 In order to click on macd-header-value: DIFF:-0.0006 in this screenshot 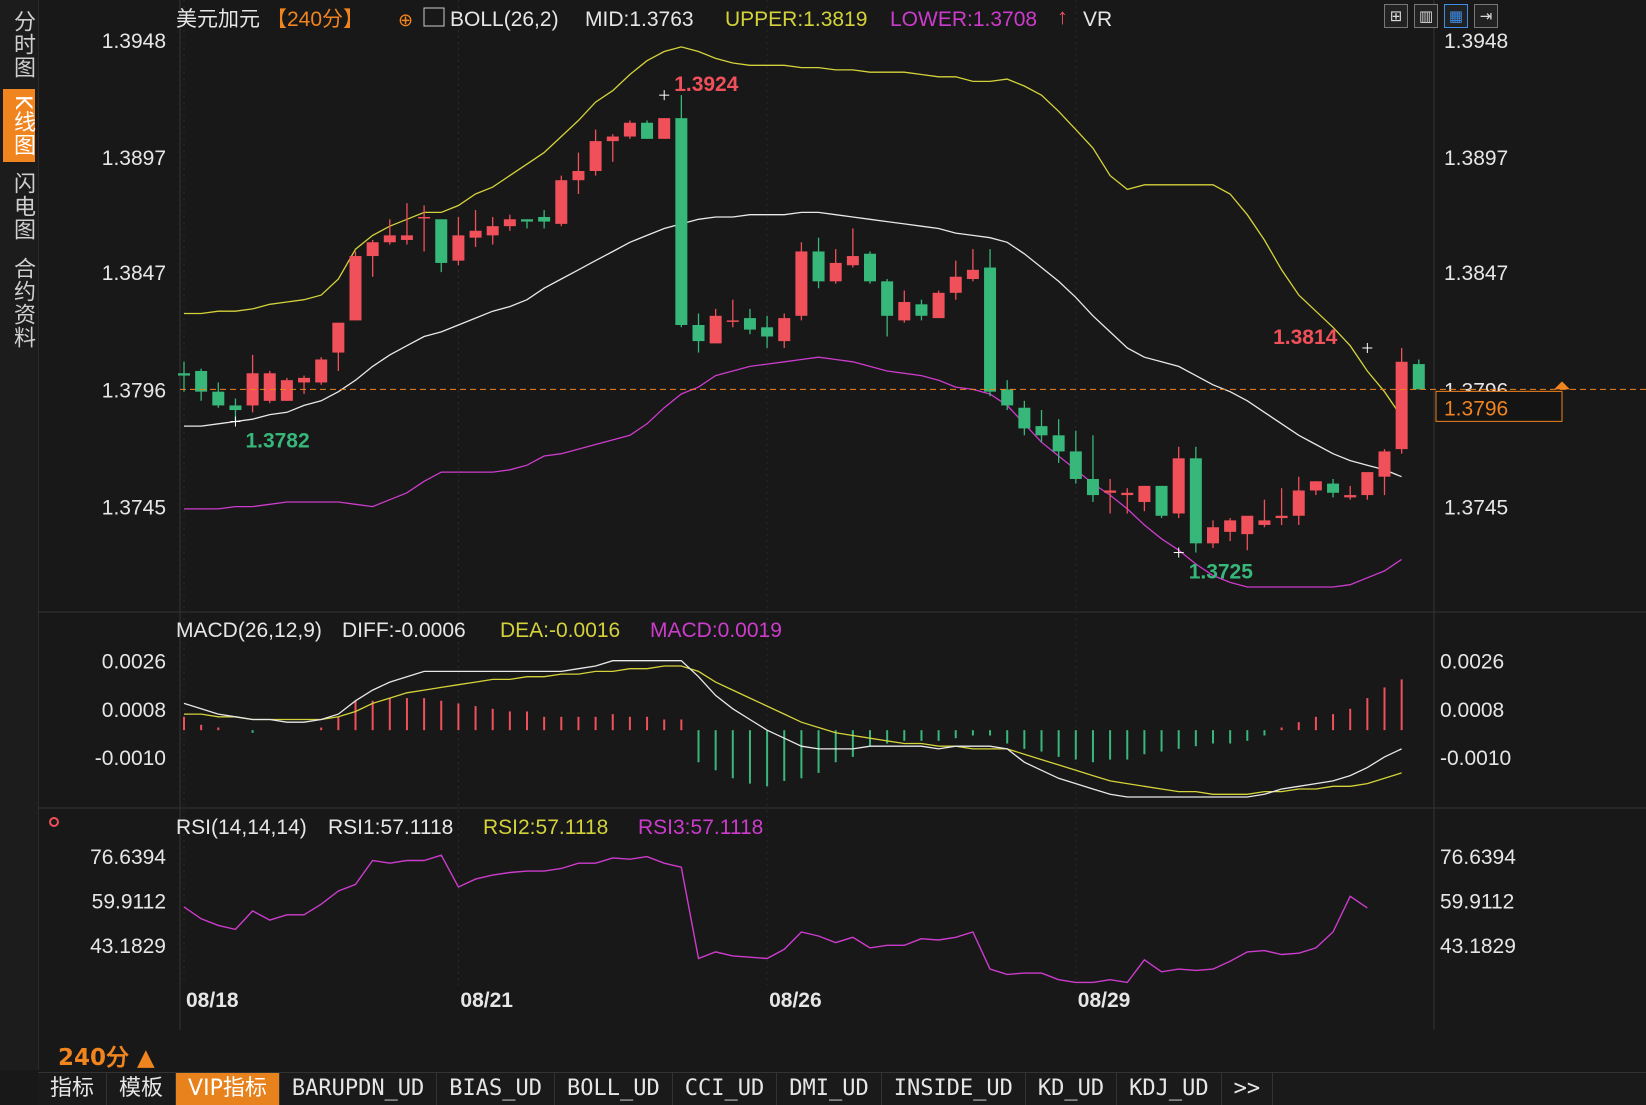, I will do `click(404, 630)`.